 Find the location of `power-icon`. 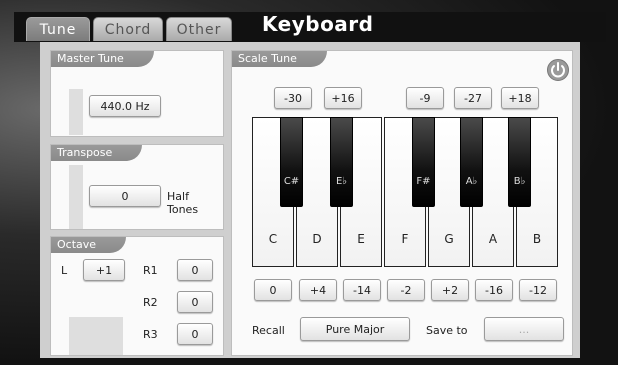

power-icon is located at coordinates (558, 70).